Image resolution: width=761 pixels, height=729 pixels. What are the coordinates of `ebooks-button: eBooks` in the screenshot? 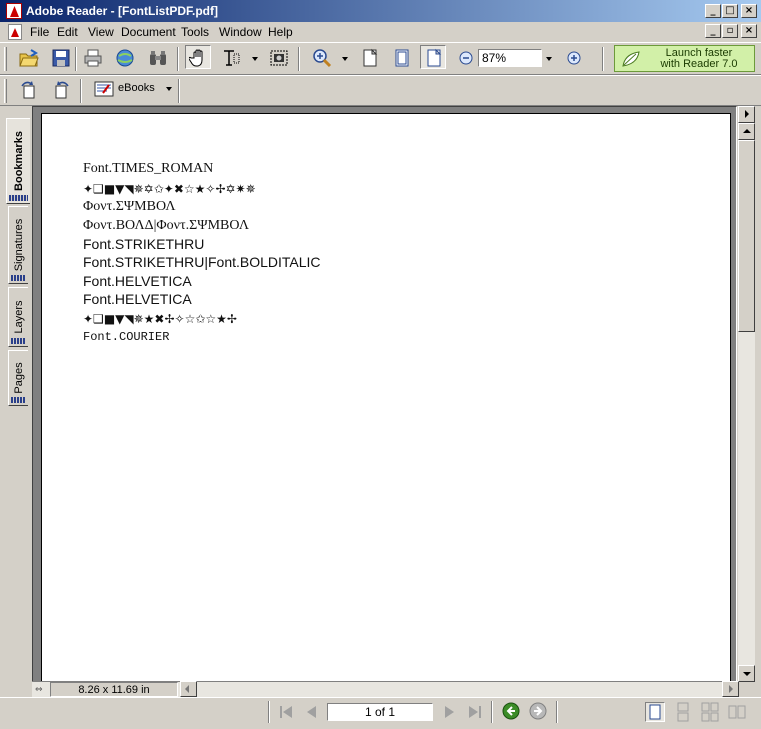 It's located at (133, 89).